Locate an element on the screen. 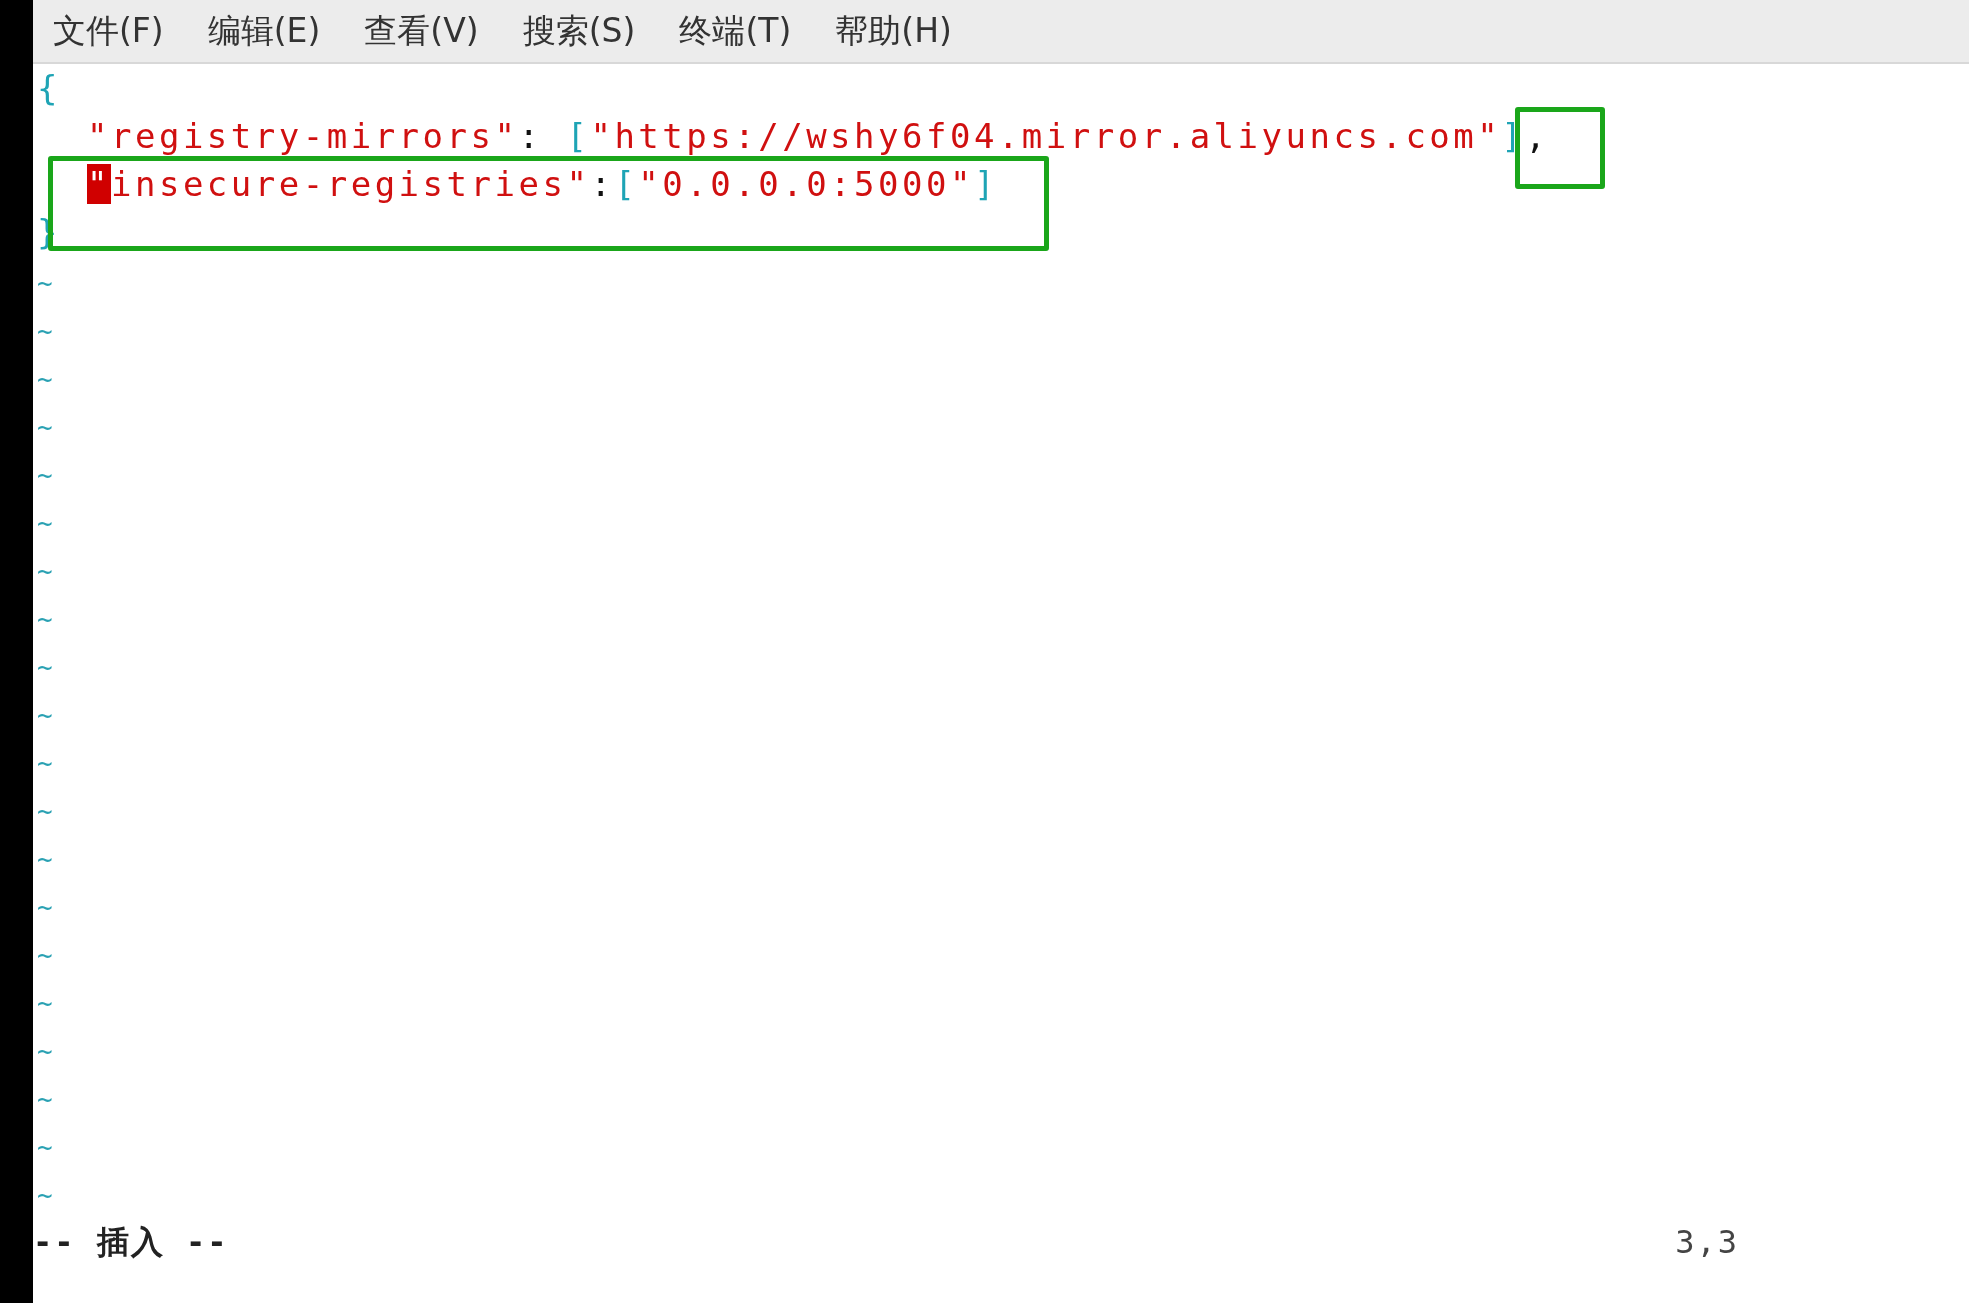 The width and height of the screenshot is (1969, 1303). menu-item: 帮助(H) is located at coordinates (893, 31).